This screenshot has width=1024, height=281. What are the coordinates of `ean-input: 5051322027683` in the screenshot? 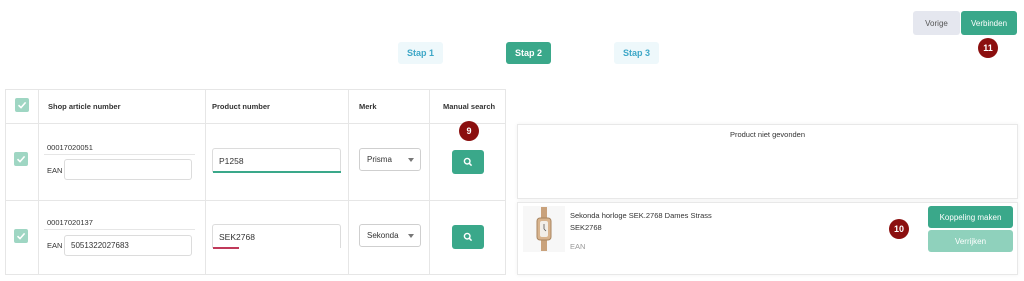 It's located at (128, 245).